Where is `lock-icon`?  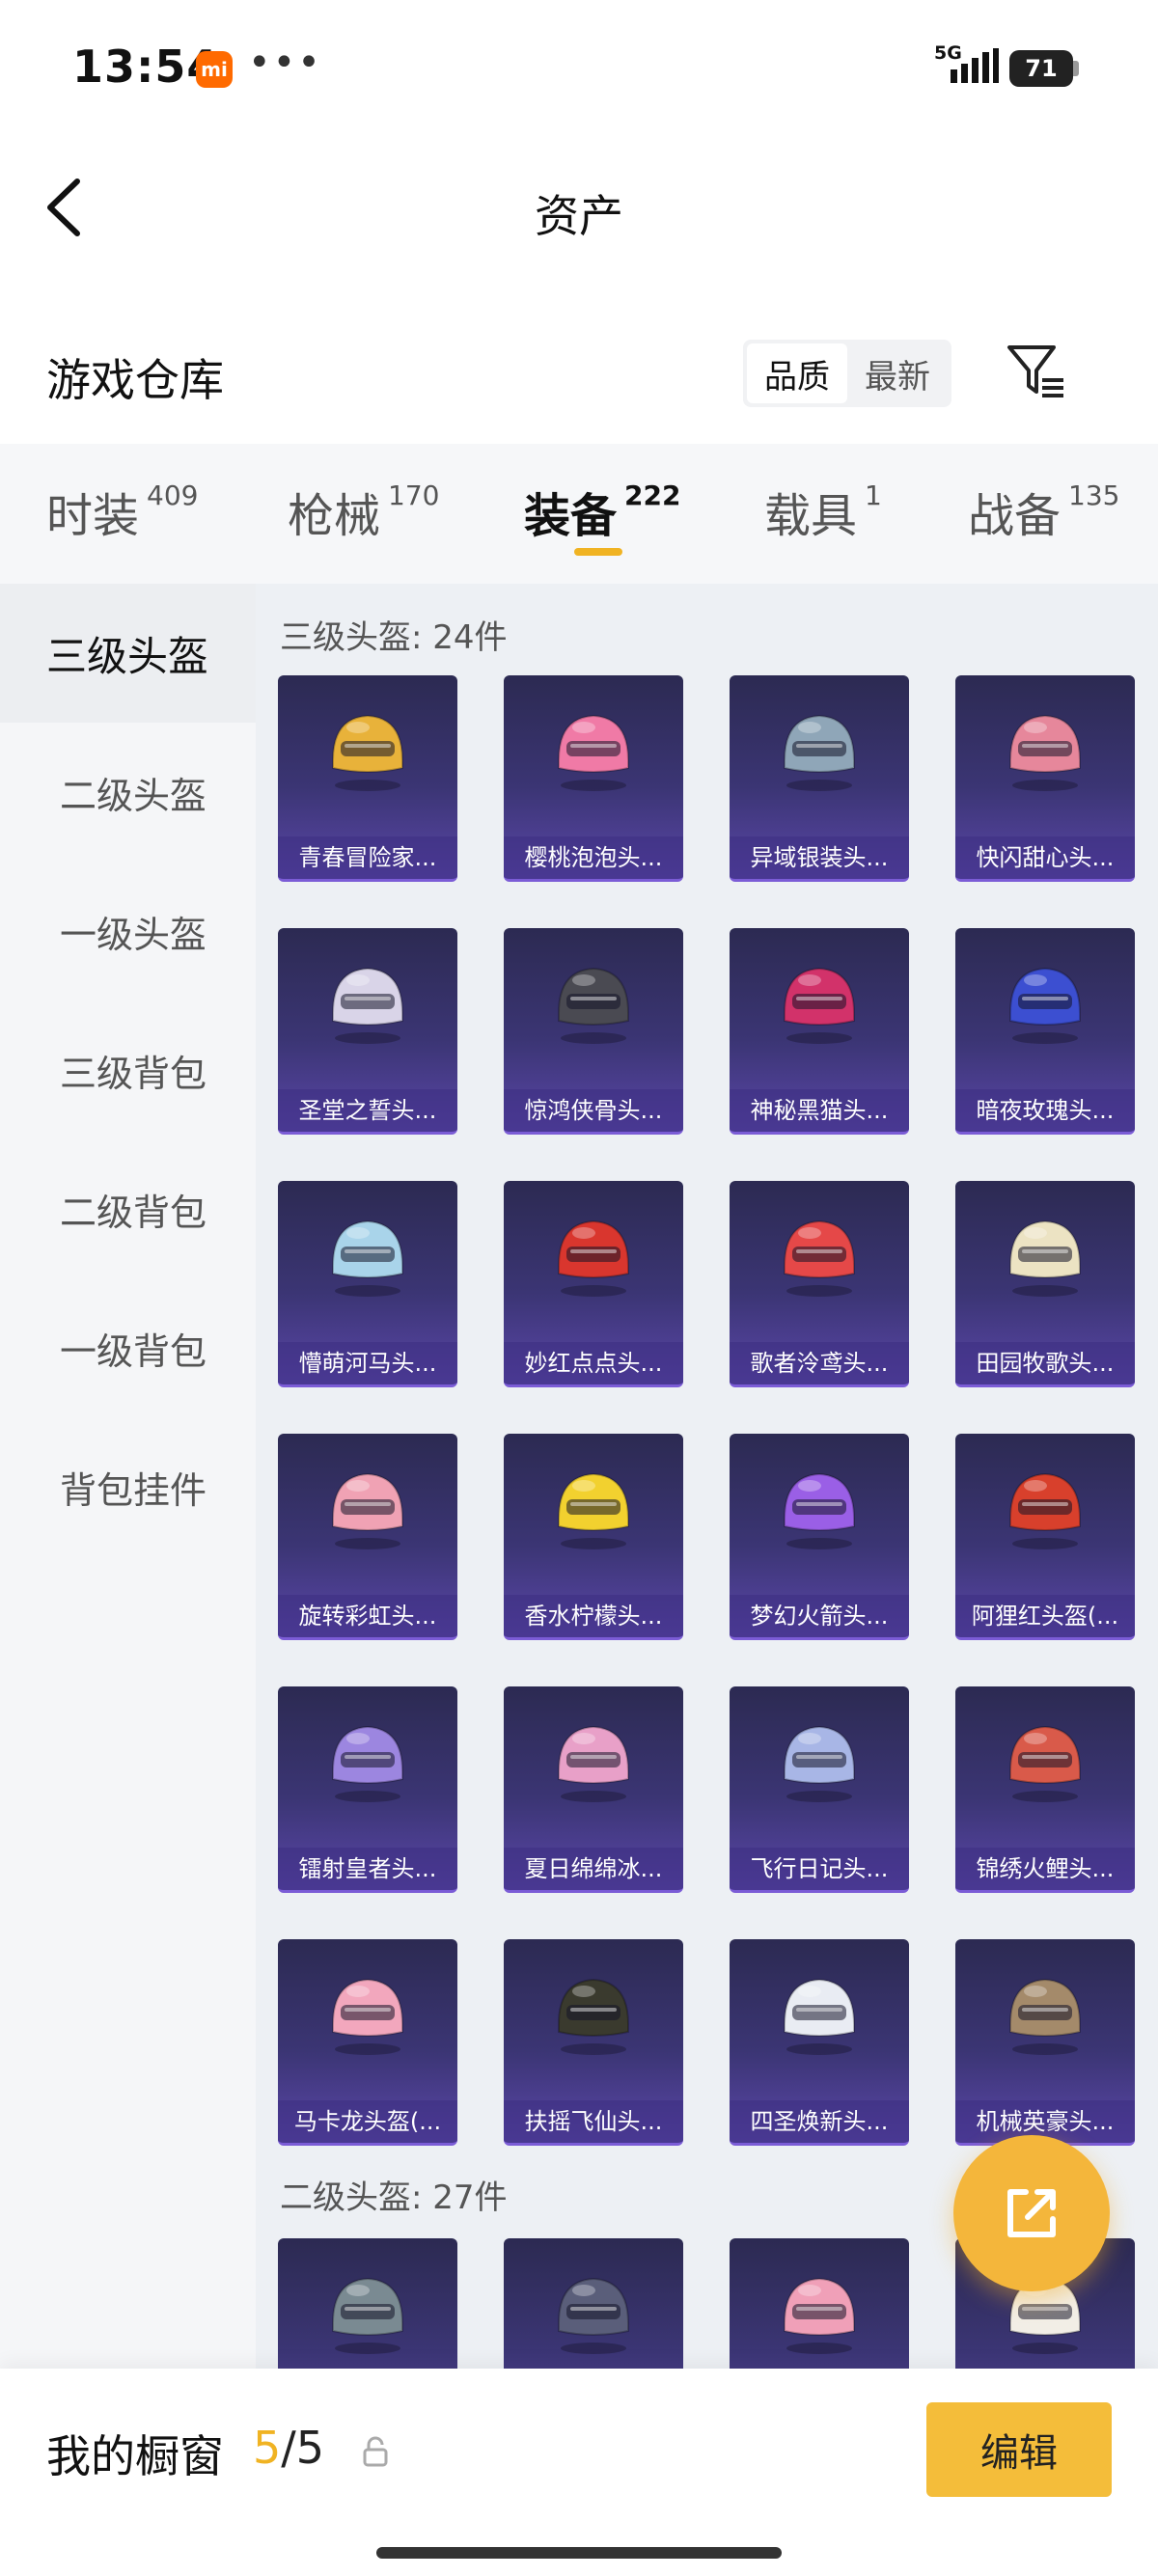
lock-icon is located at coordinates (375, 2451).